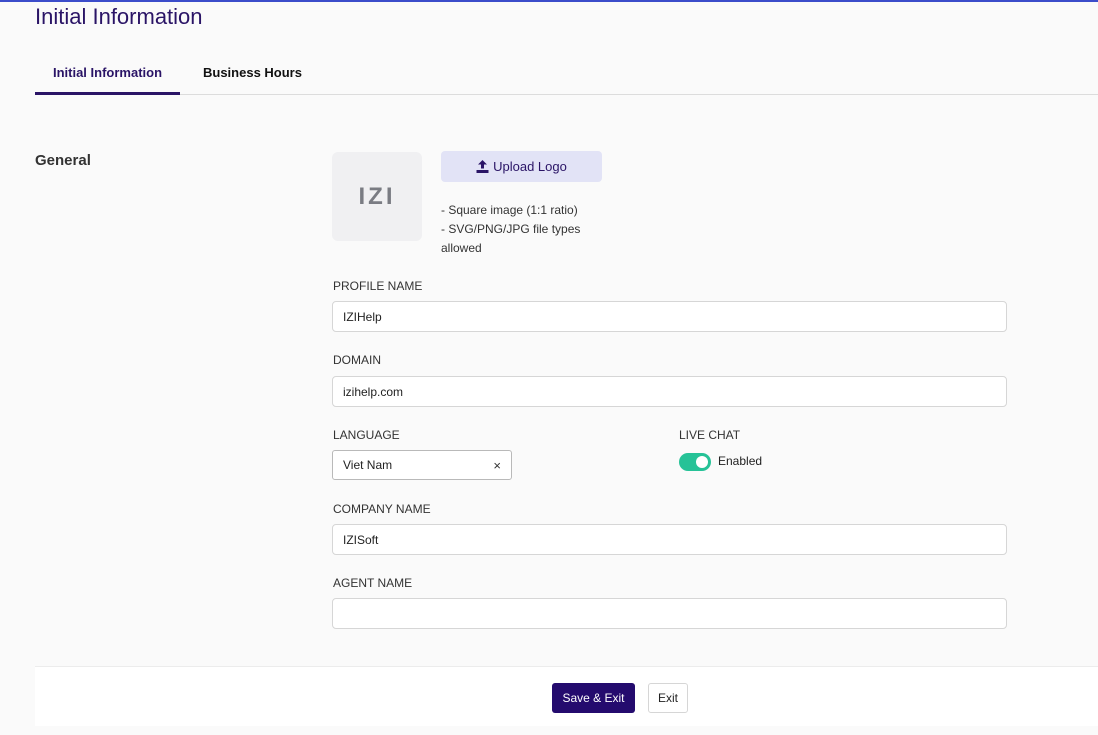 The image size is (1098, 735). I want to click on upload-logo-label: Upload Logo, so click(530, 166).